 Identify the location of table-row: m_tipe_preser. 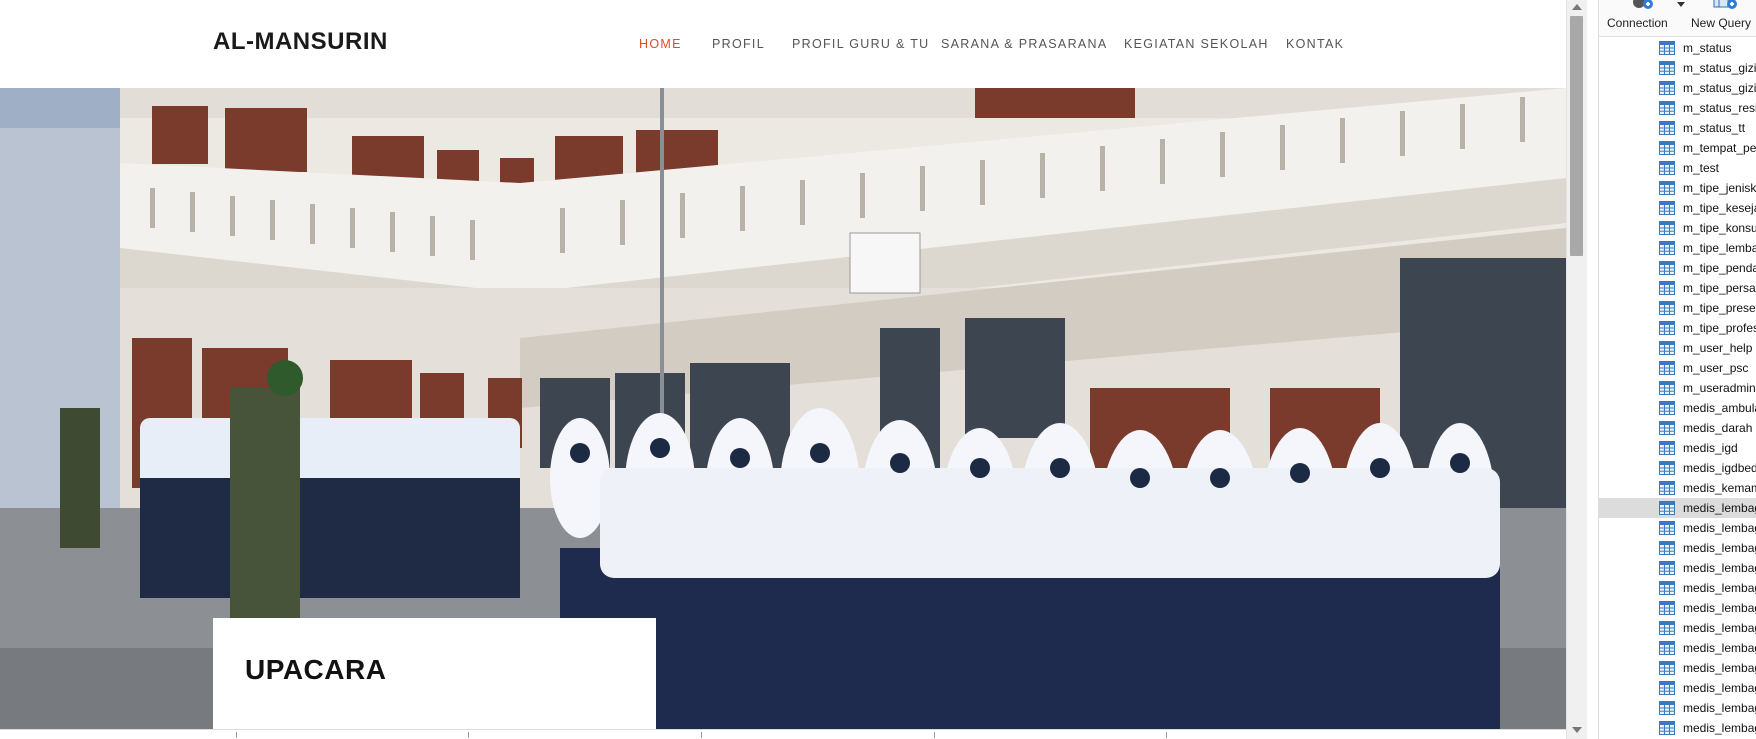
(1677, 308).